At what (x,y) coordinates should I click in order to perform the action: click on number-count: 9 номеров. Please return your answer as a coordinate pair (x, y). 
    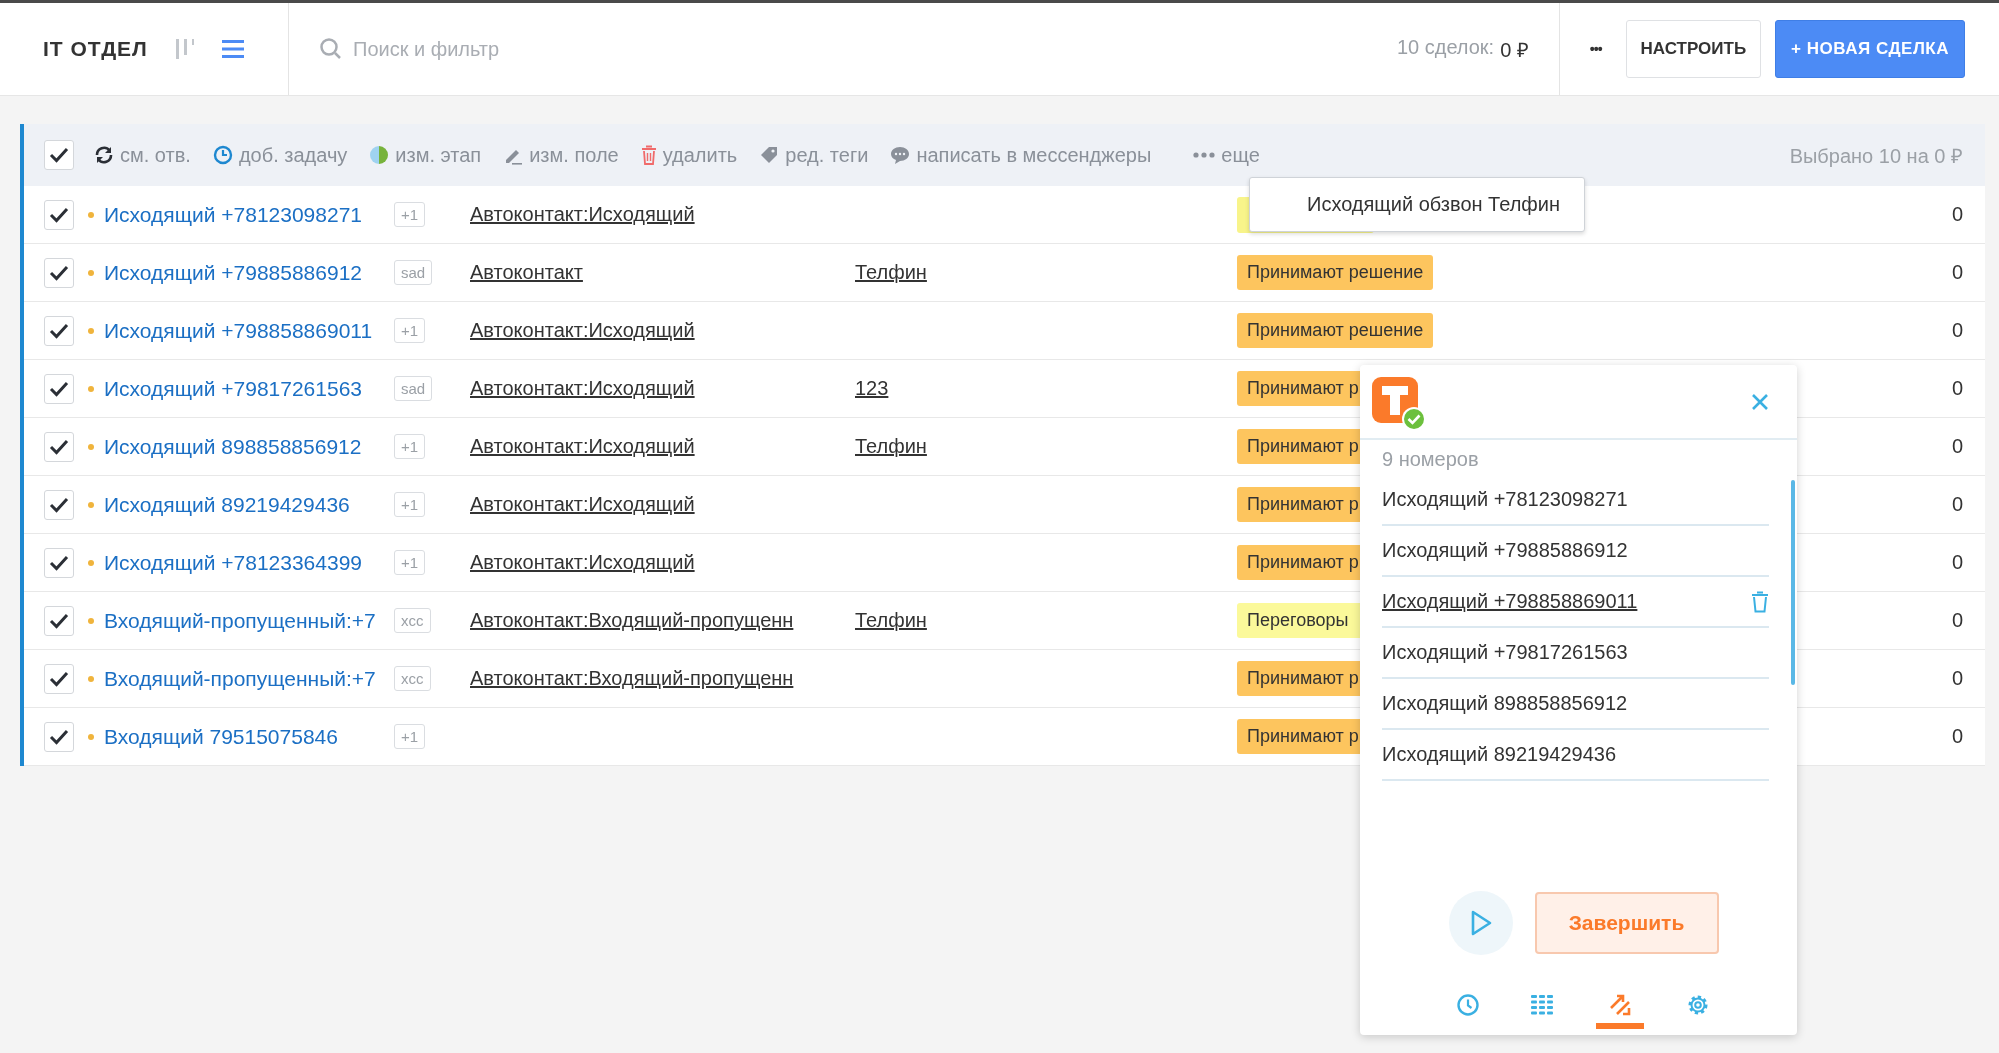
    Looking at the image, I should click on (1430, 459).